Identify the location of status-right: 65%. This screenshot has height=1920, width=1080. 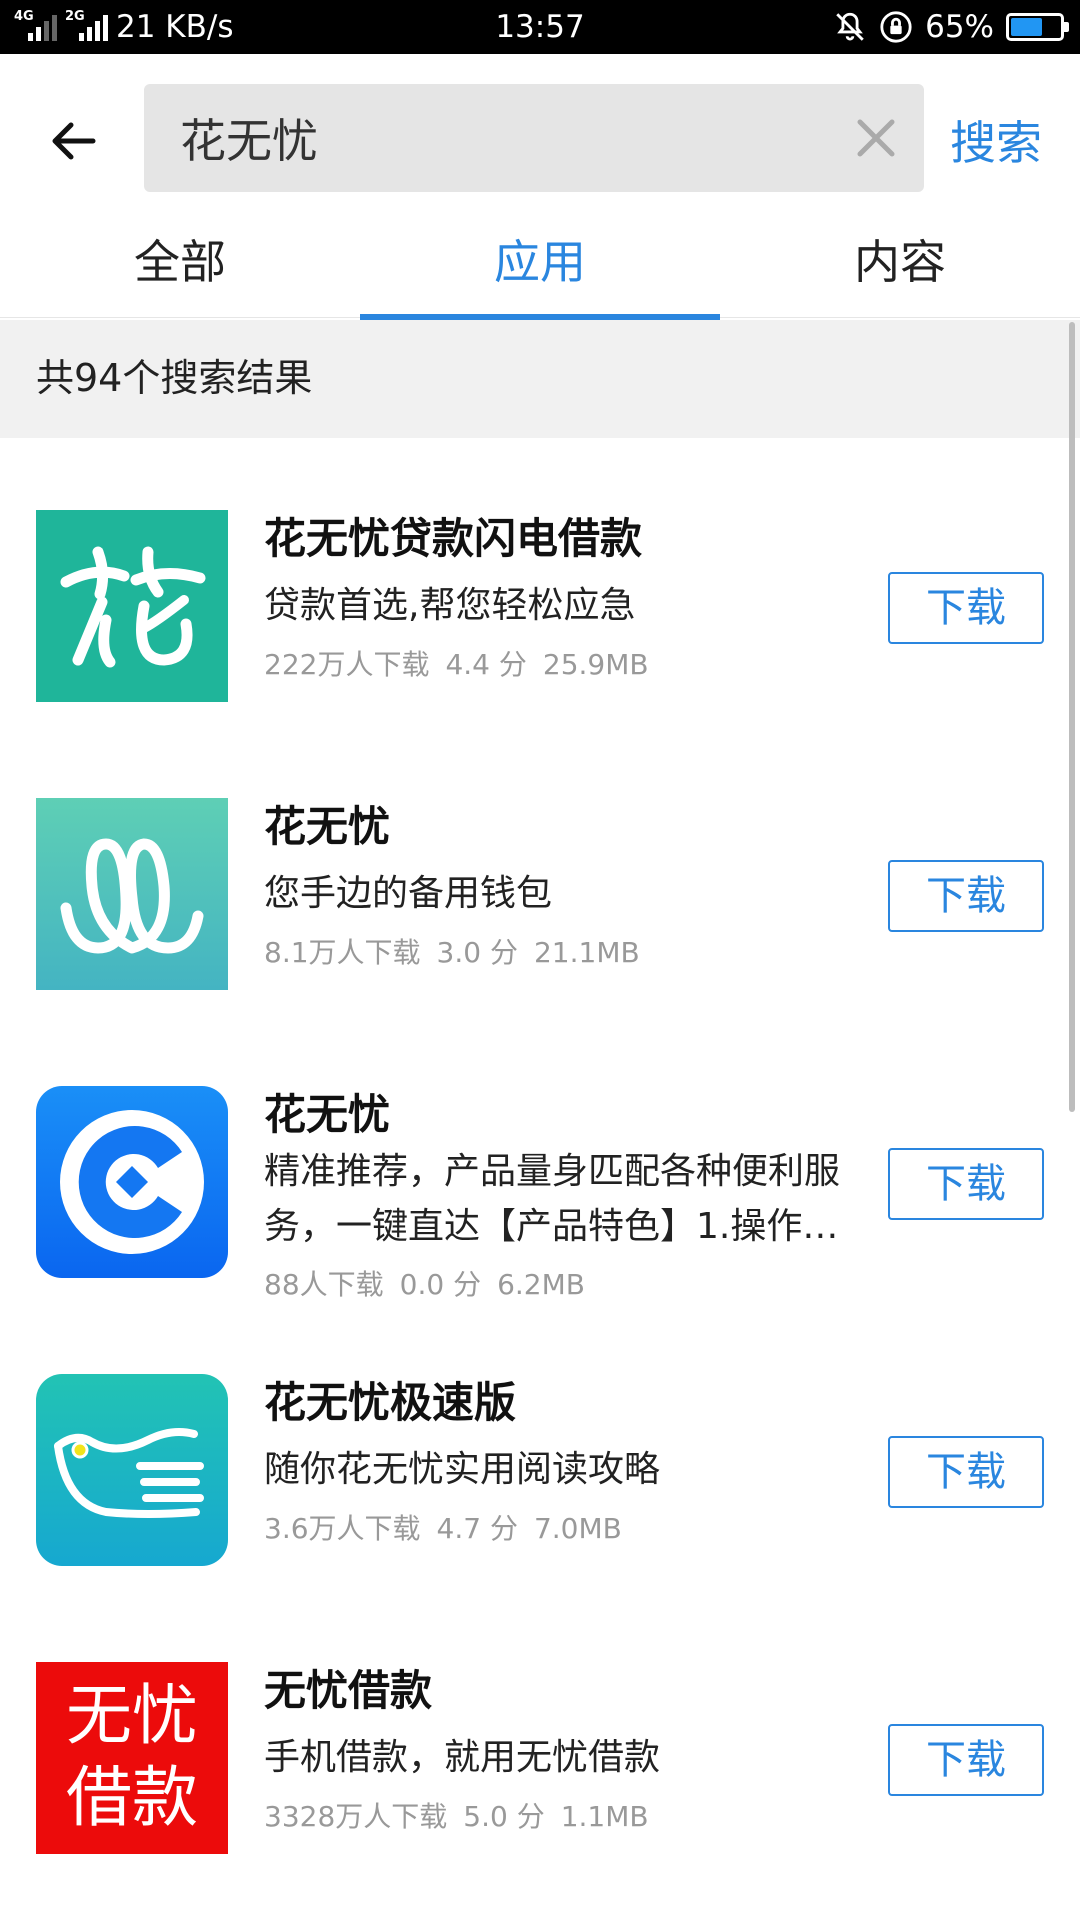
(951, 27).